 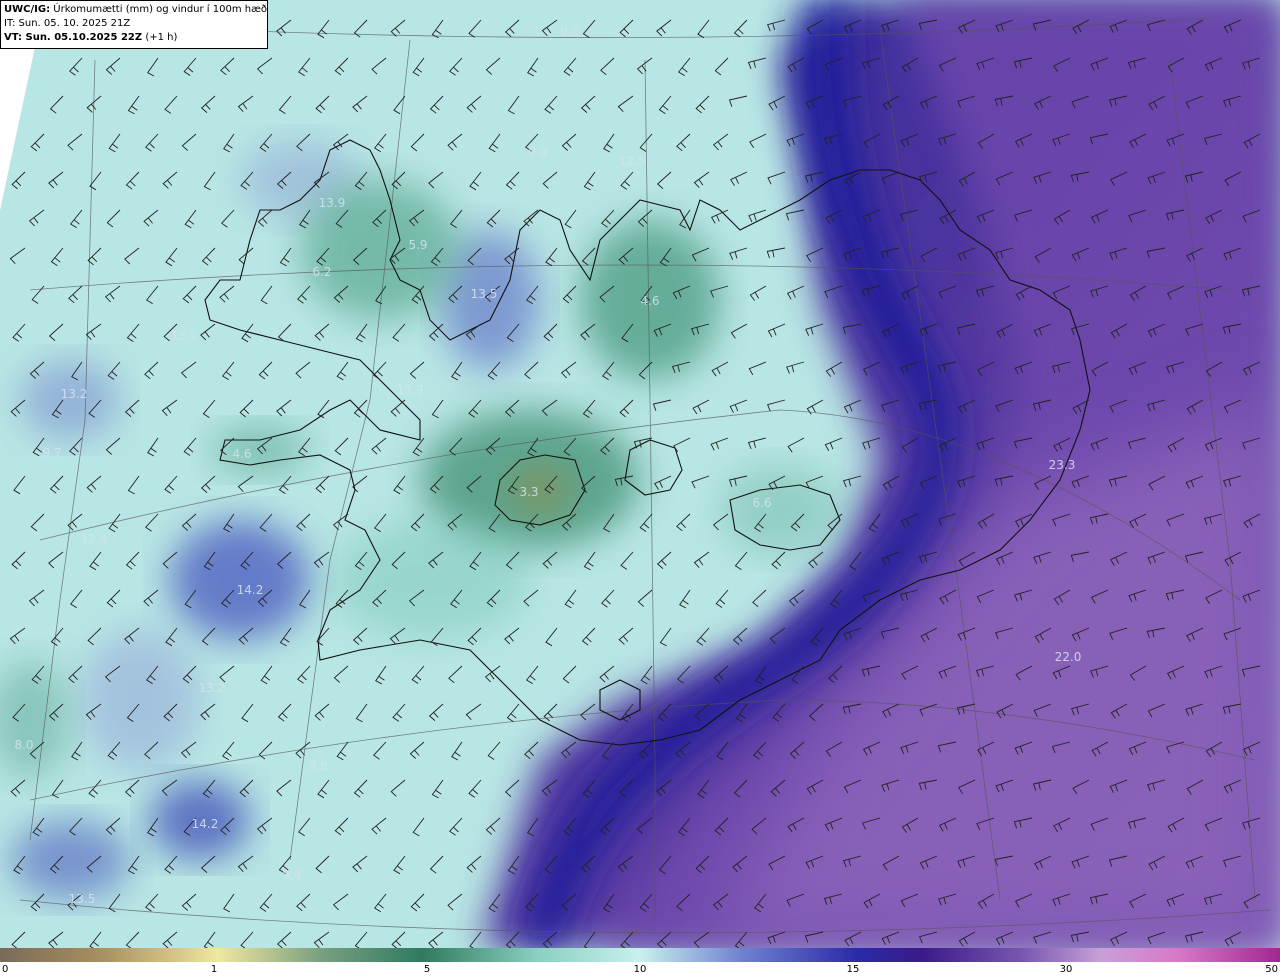 I want to click on colorbar-tick: 30, so click(x=1066, y=969).